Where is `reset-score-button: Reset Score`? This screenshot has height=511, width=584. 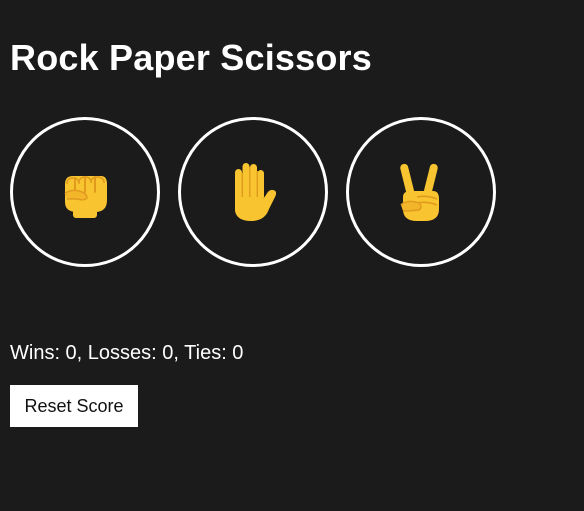
reset-score-button: Reset Score is located at coordinates (74, 406).